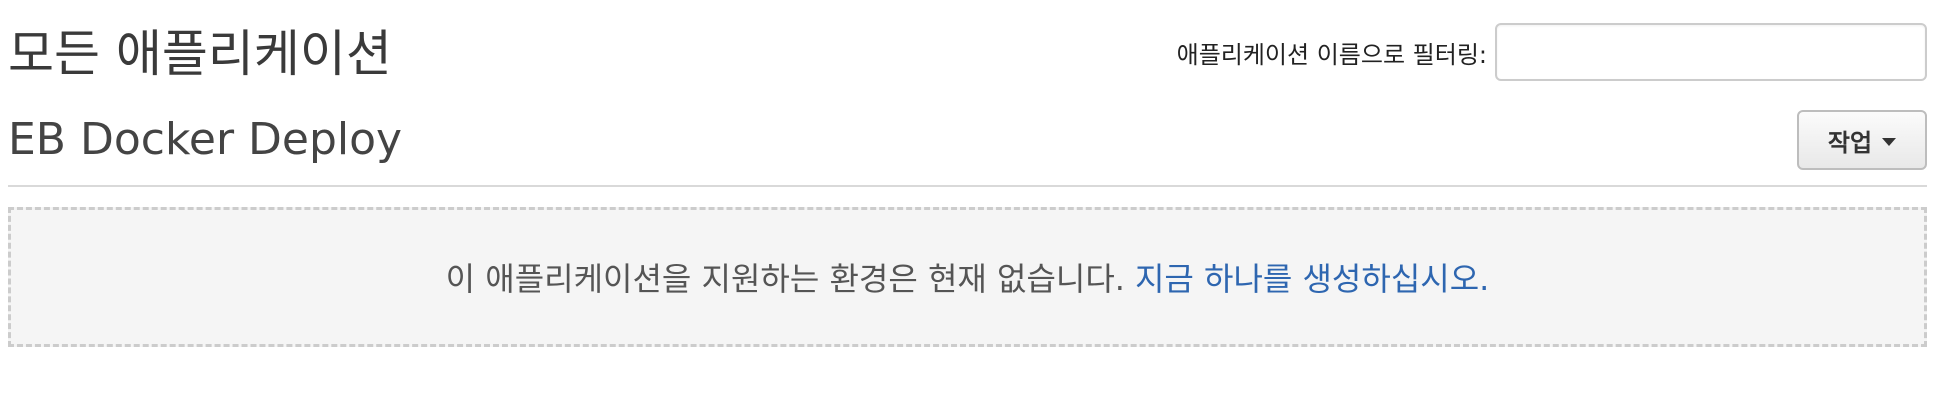 The height and width of the screenshot is (410, 1942). I want to click on actions-dropdown-button: 작업, so click(1862, 140).